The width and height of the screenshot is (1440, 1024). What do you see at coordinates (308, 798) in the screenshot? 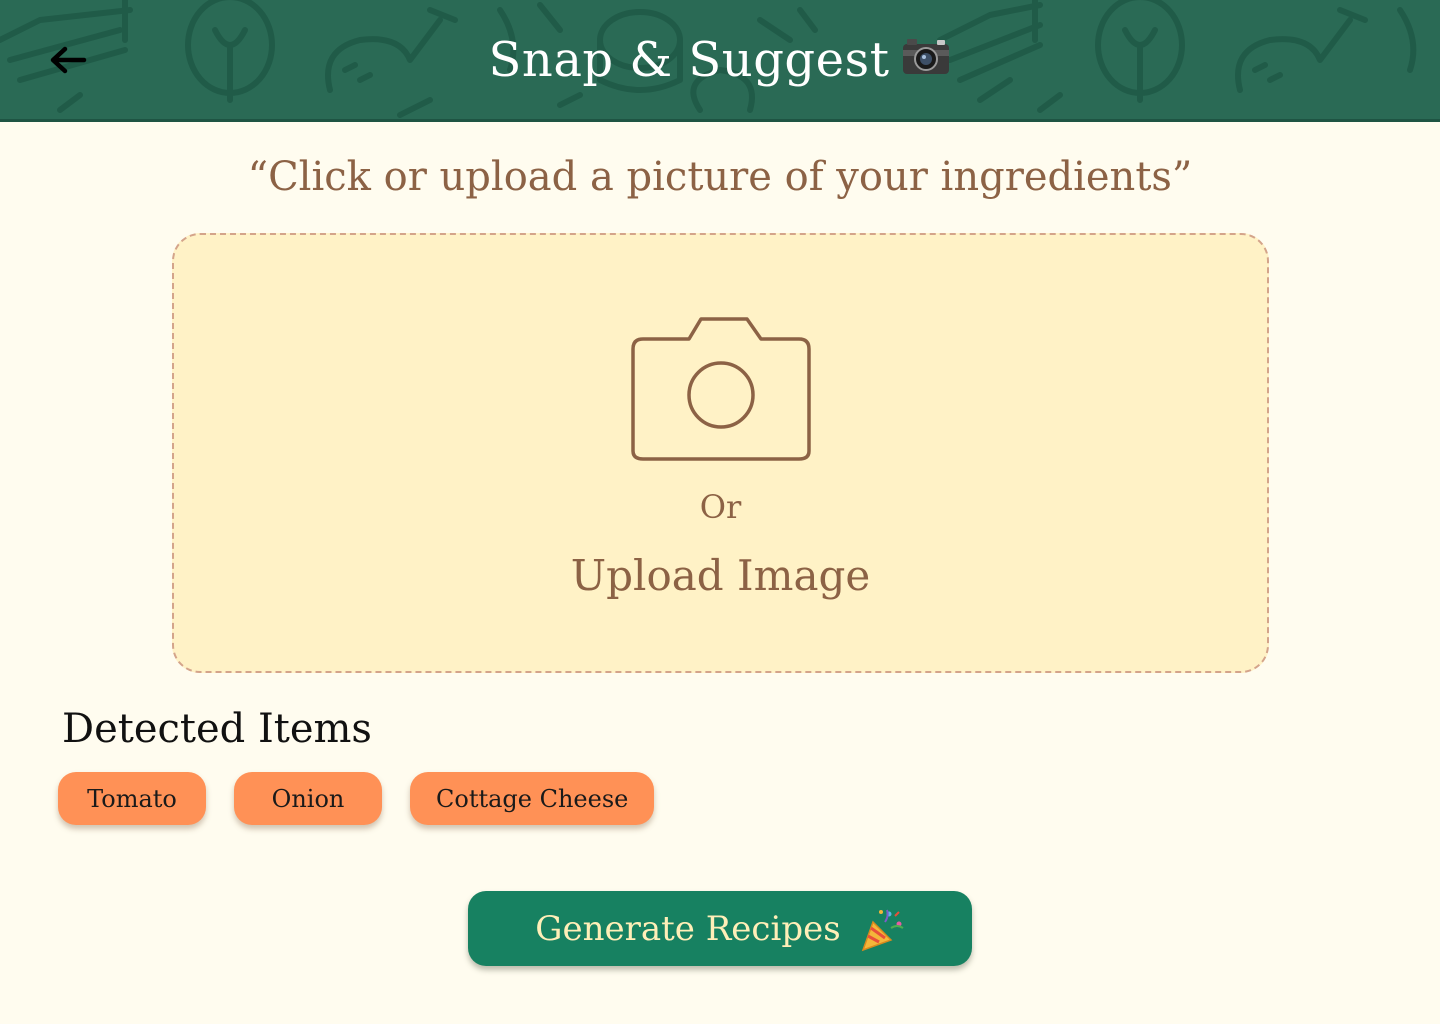
I see `ingredient-chip-onion: Onion` at bounding box center [308, 798].